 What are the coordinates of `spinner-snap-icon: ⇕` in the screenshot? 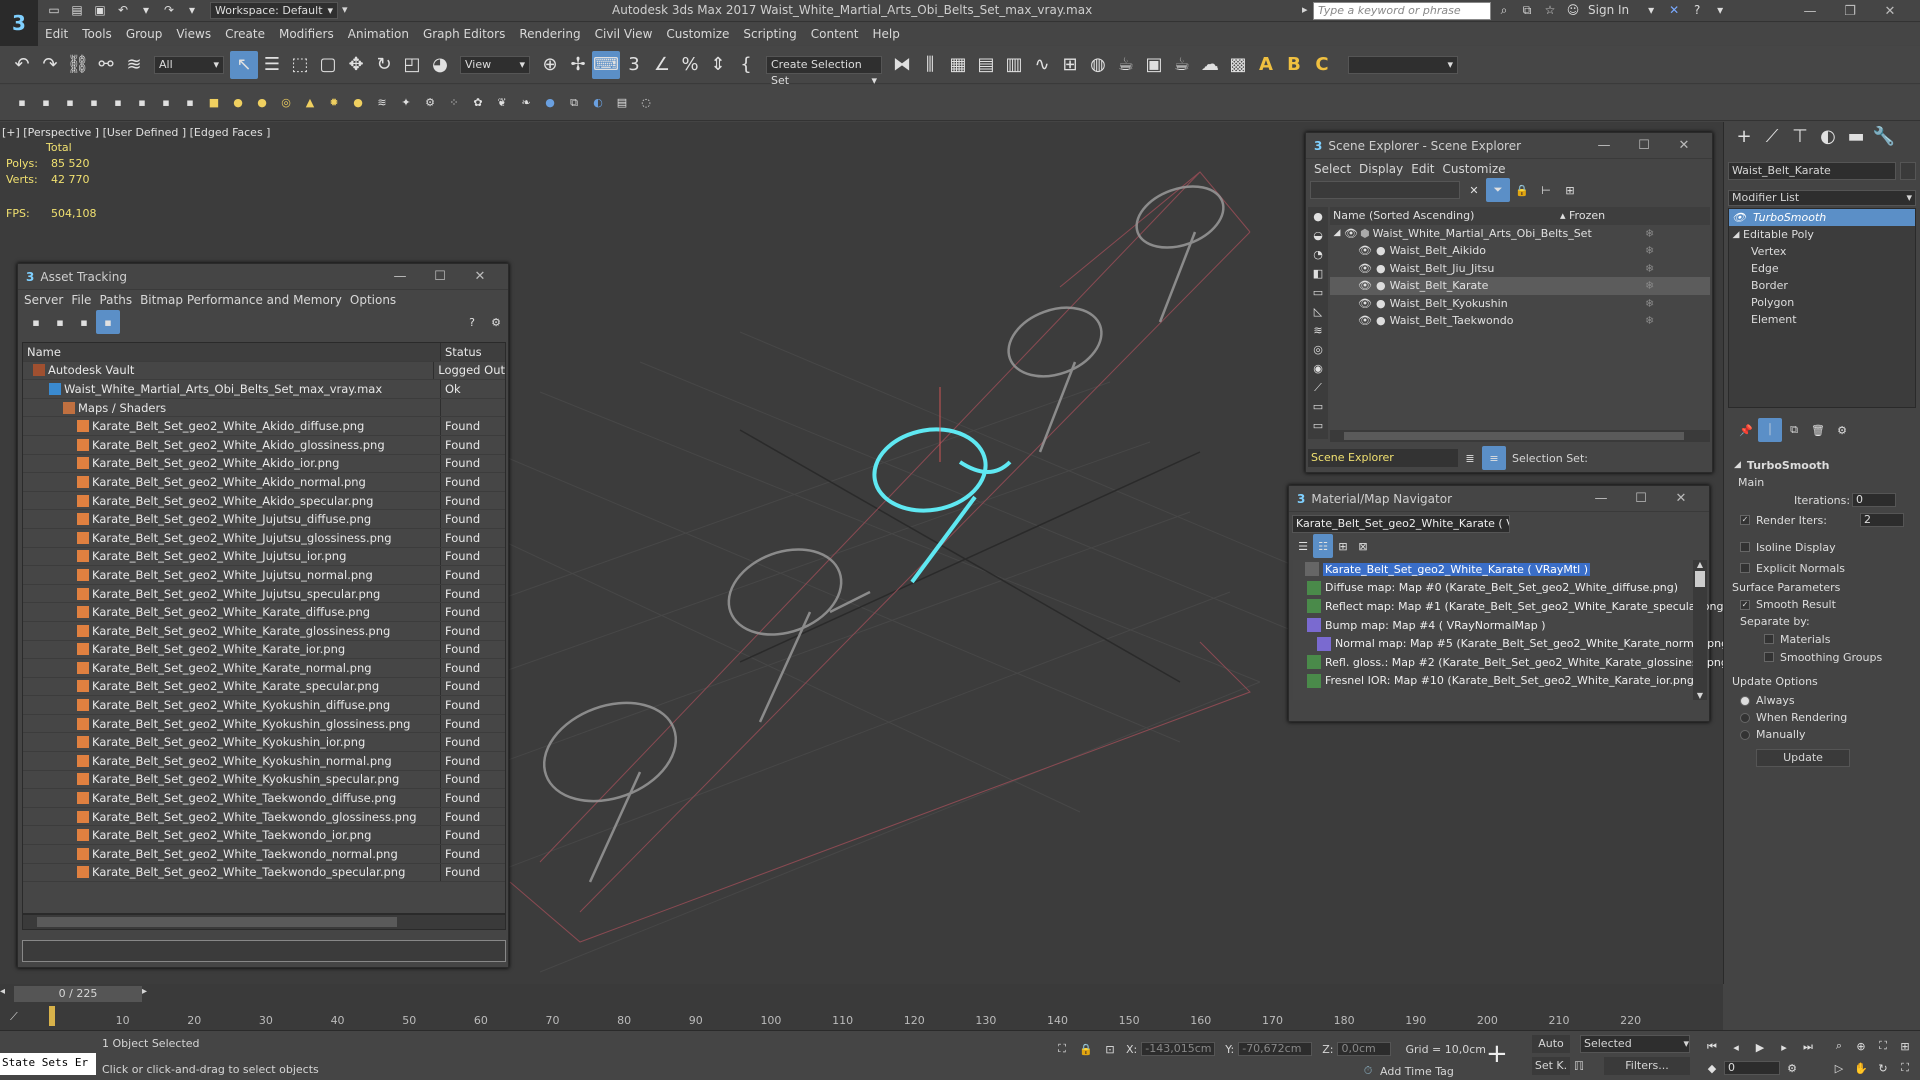 It's located at (718, 65).